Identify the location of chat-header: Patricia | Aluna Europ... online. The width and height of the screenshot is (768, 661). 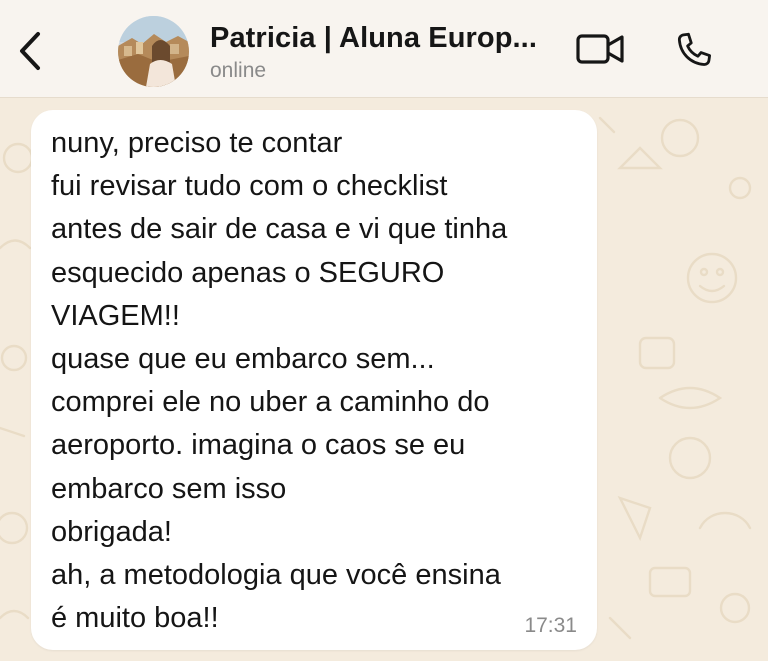
(384, 49).